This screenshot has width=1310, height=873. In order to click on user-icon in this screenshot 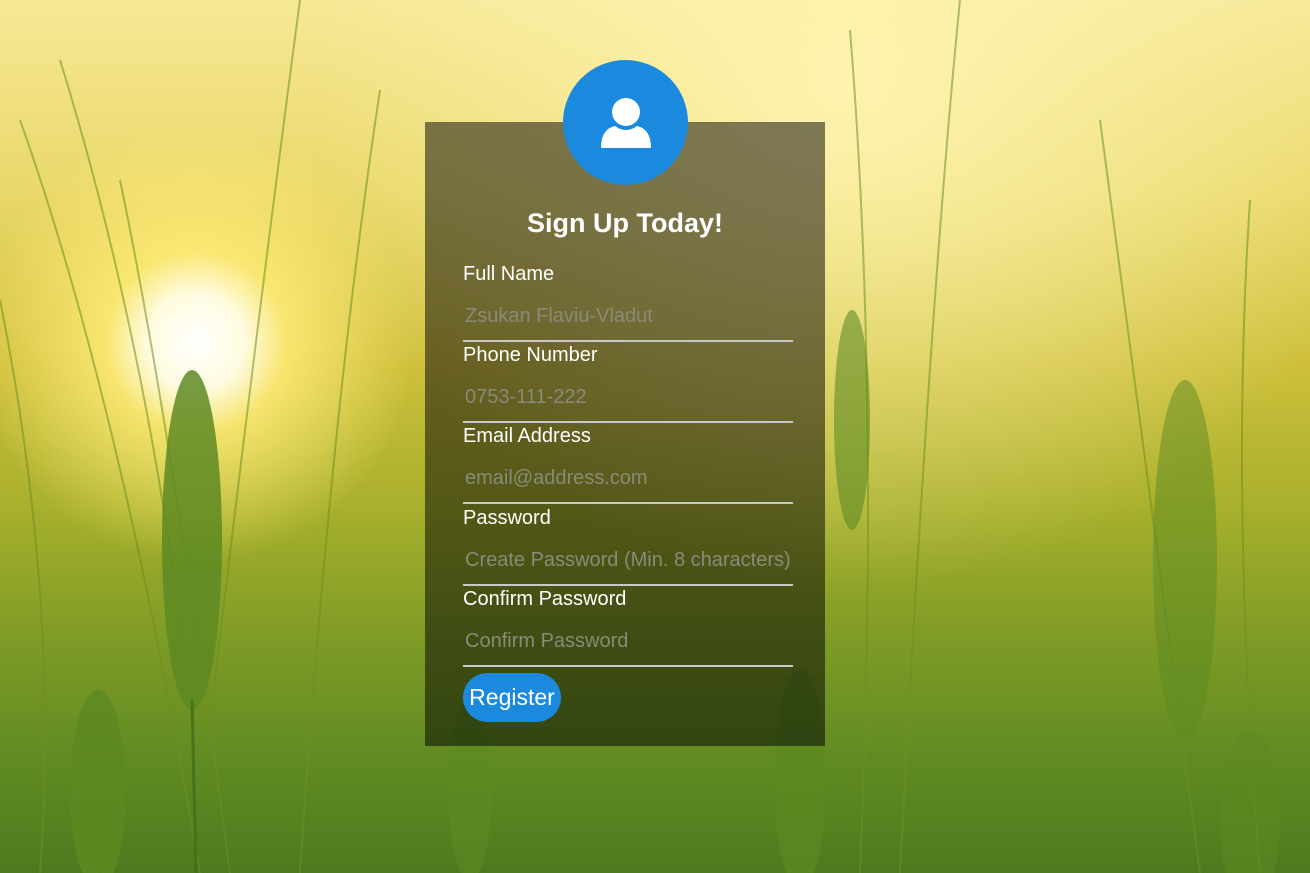, I will do `click(625, 122)`.